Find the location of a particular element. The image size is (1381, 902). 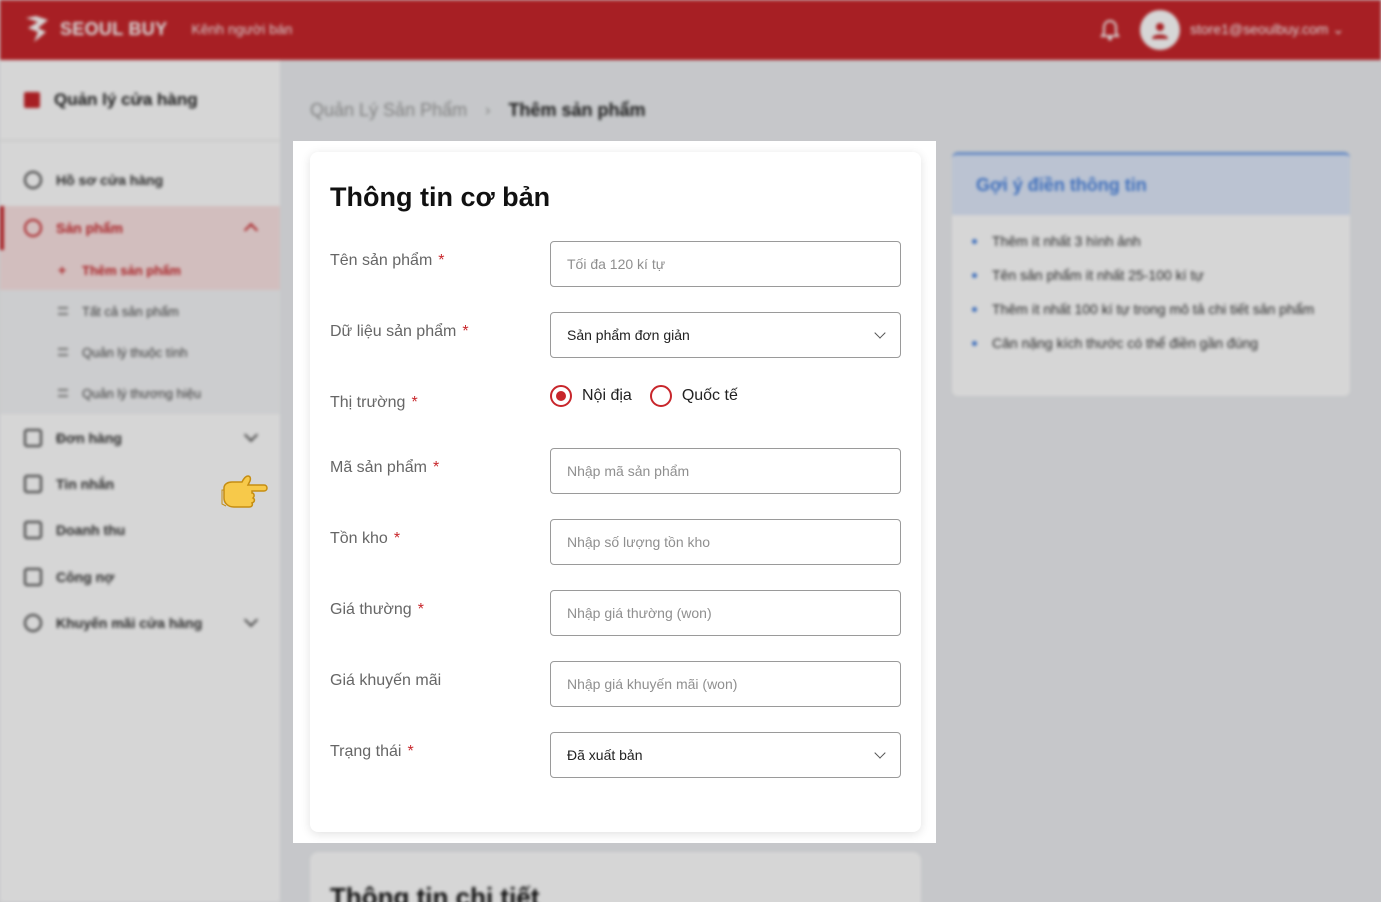

radio-selected-dot is located at coordinates (561, 396).